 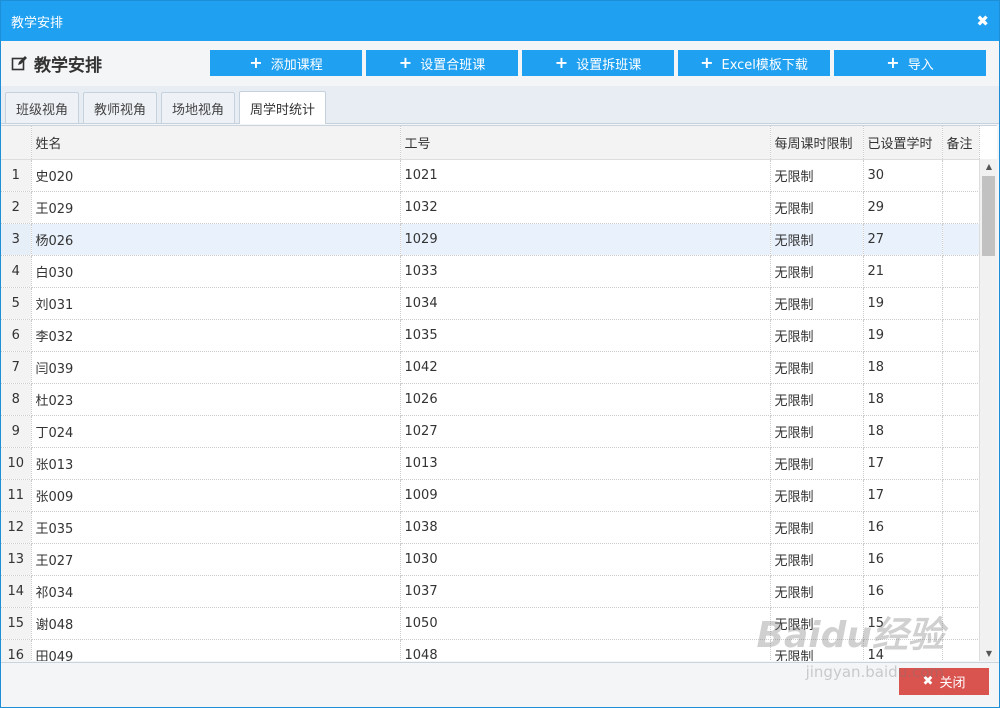 I want to click on title-bar: 教学安排 ✖, so click(x=500, y=21).